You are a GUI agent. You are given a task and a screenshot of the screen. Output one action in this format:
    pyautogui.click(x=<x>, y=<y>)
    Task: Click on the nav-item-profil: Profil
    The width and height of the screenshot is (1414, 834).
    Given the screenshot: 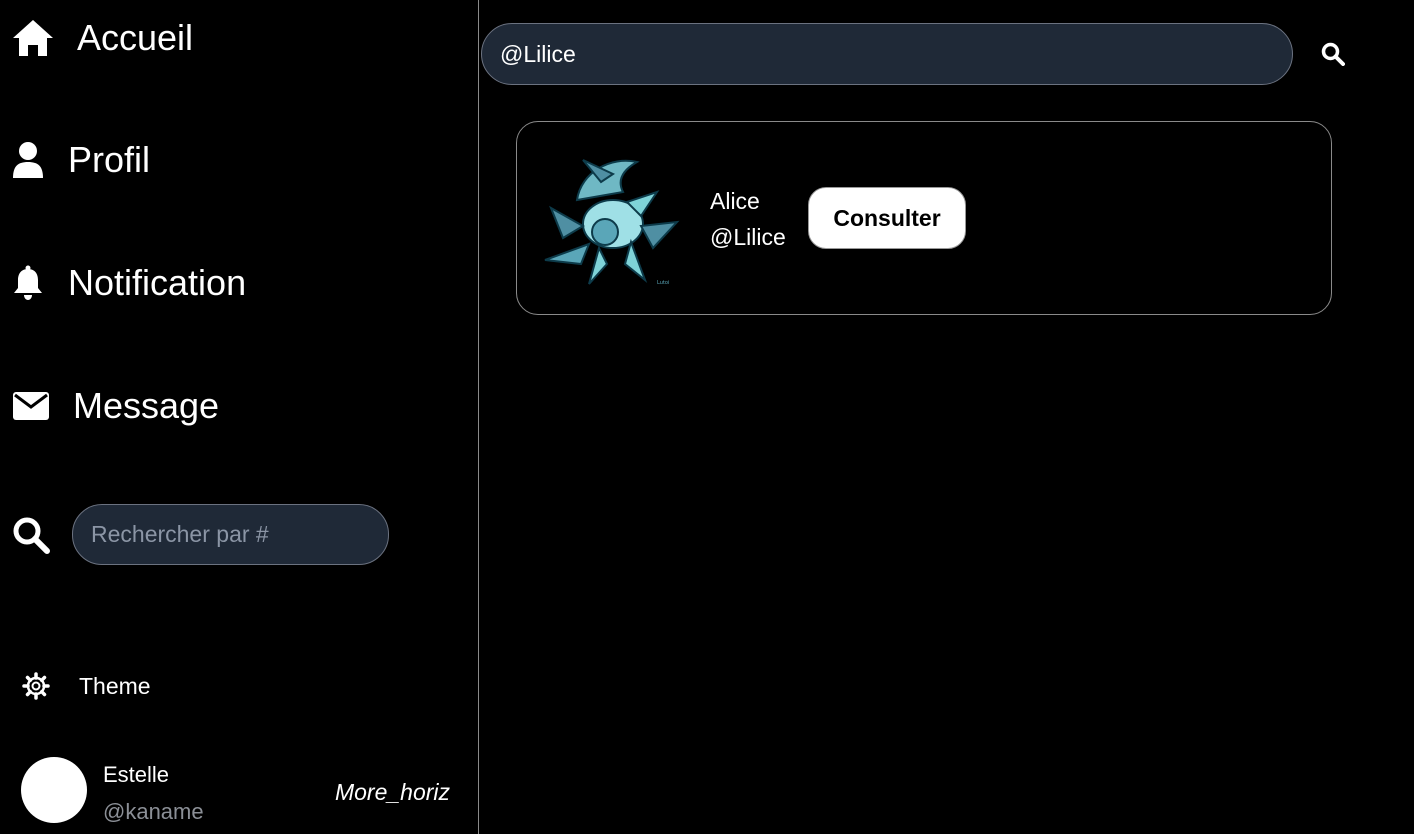 What is the action you would take?
    pyautogui.click(x=81, y=160)
    